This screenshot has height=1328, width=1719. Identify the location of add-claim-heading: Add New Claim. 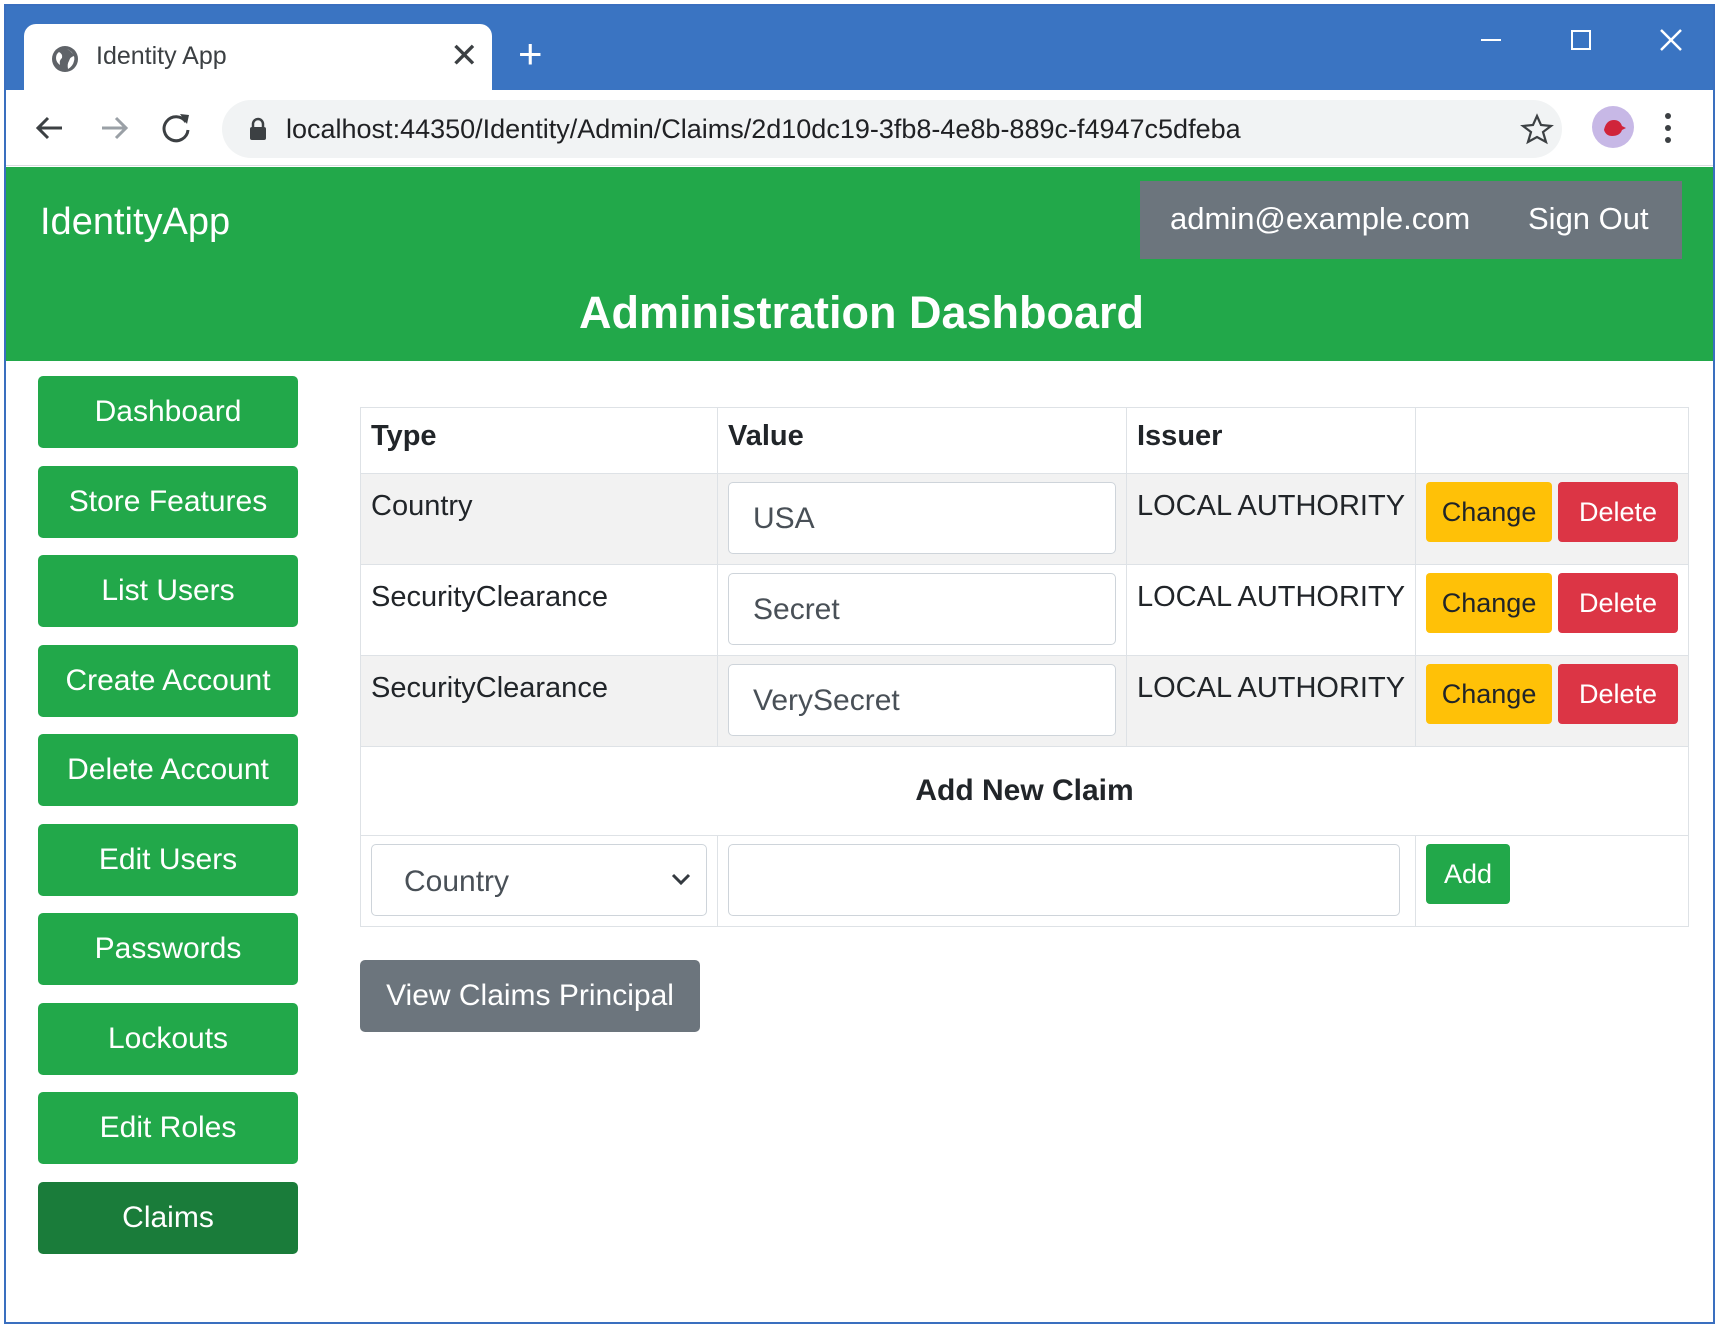
(1024, 791).